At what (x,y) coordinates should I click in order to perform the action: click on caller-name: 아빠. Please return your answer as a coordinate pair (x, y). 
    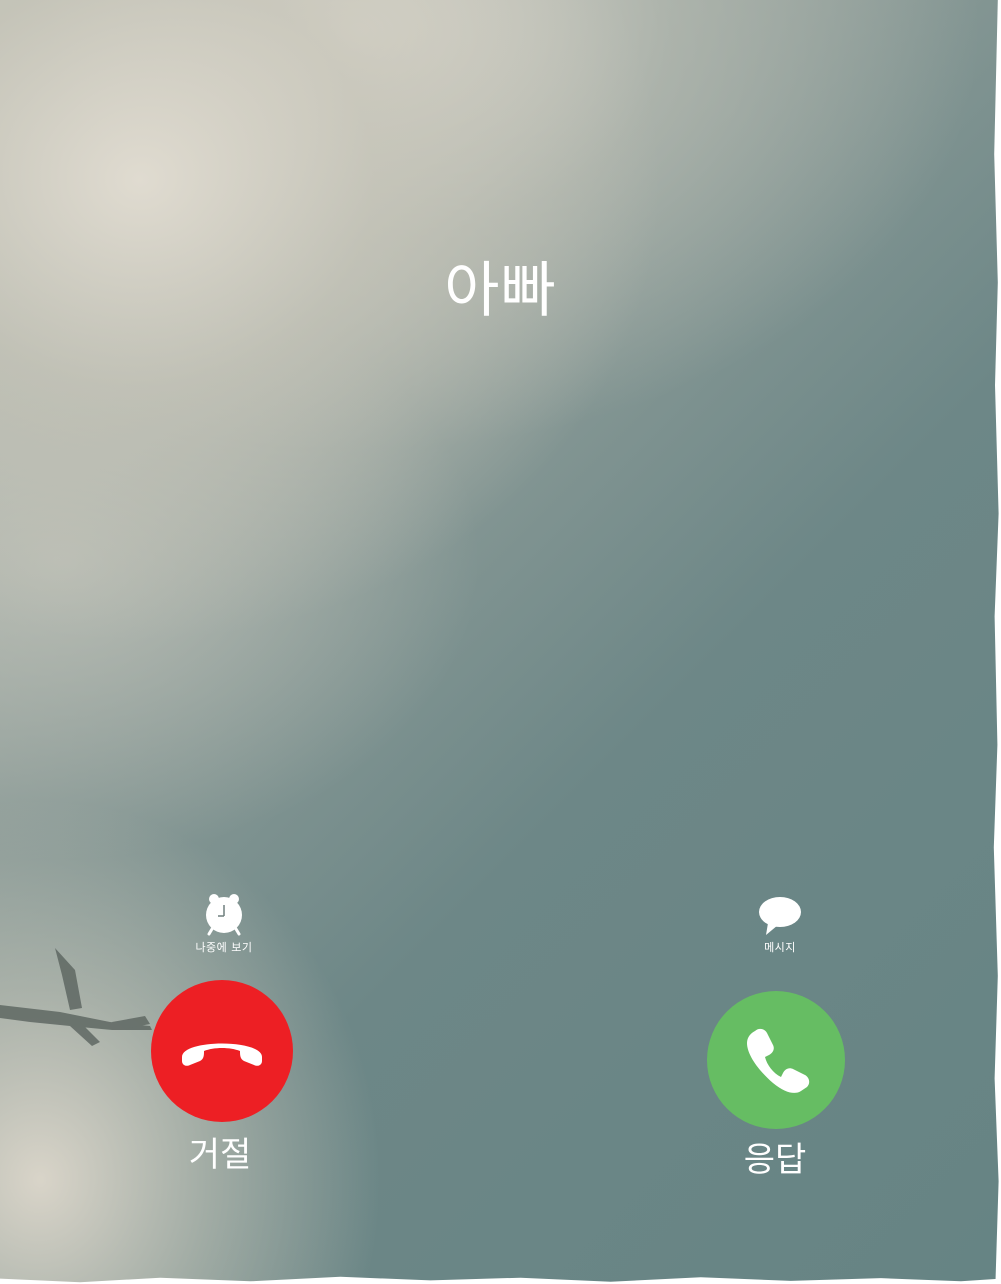
    Looking at the image, I should click on (500, 291).